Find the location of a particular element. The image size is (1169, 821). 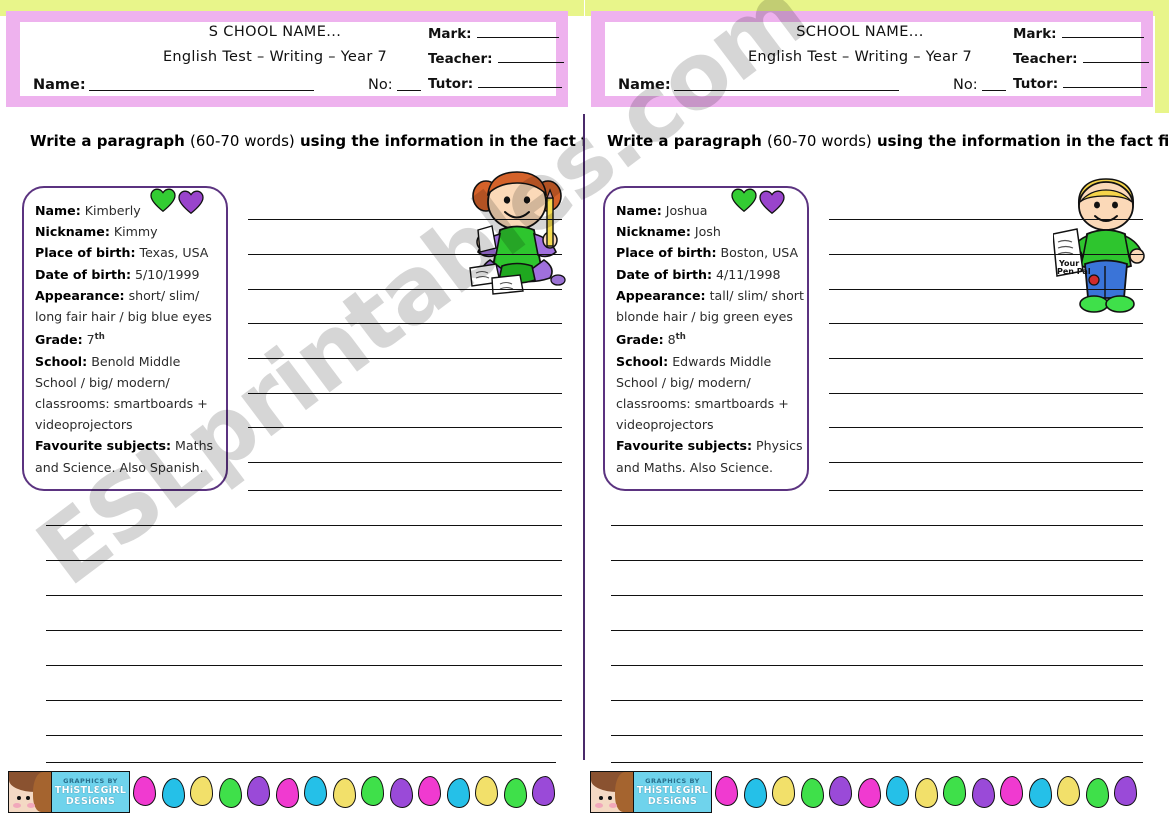

logo-line-1: GRAPHICS BY is located at coordinates (672, 781).